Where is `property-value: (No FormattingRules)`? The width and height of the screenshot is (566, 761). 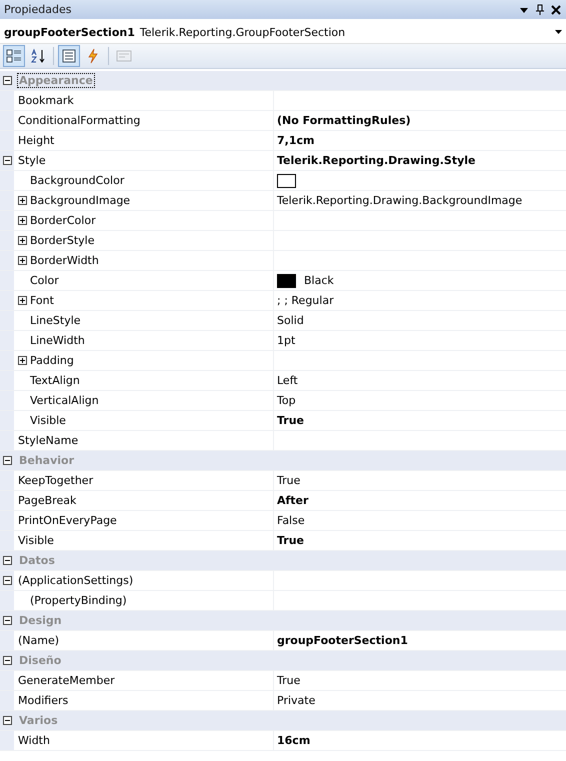
property-value: (No FormattingRules) is located at coordinates (344, 120).